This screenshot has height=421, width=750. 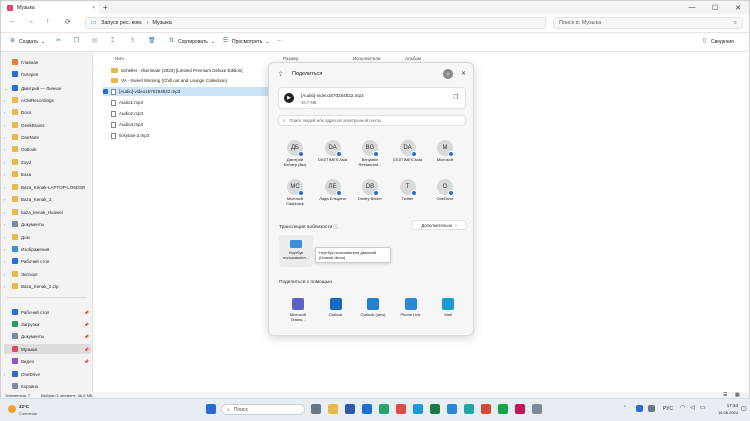 I want to click on checkbox-icon, so click(x=105, y=91).